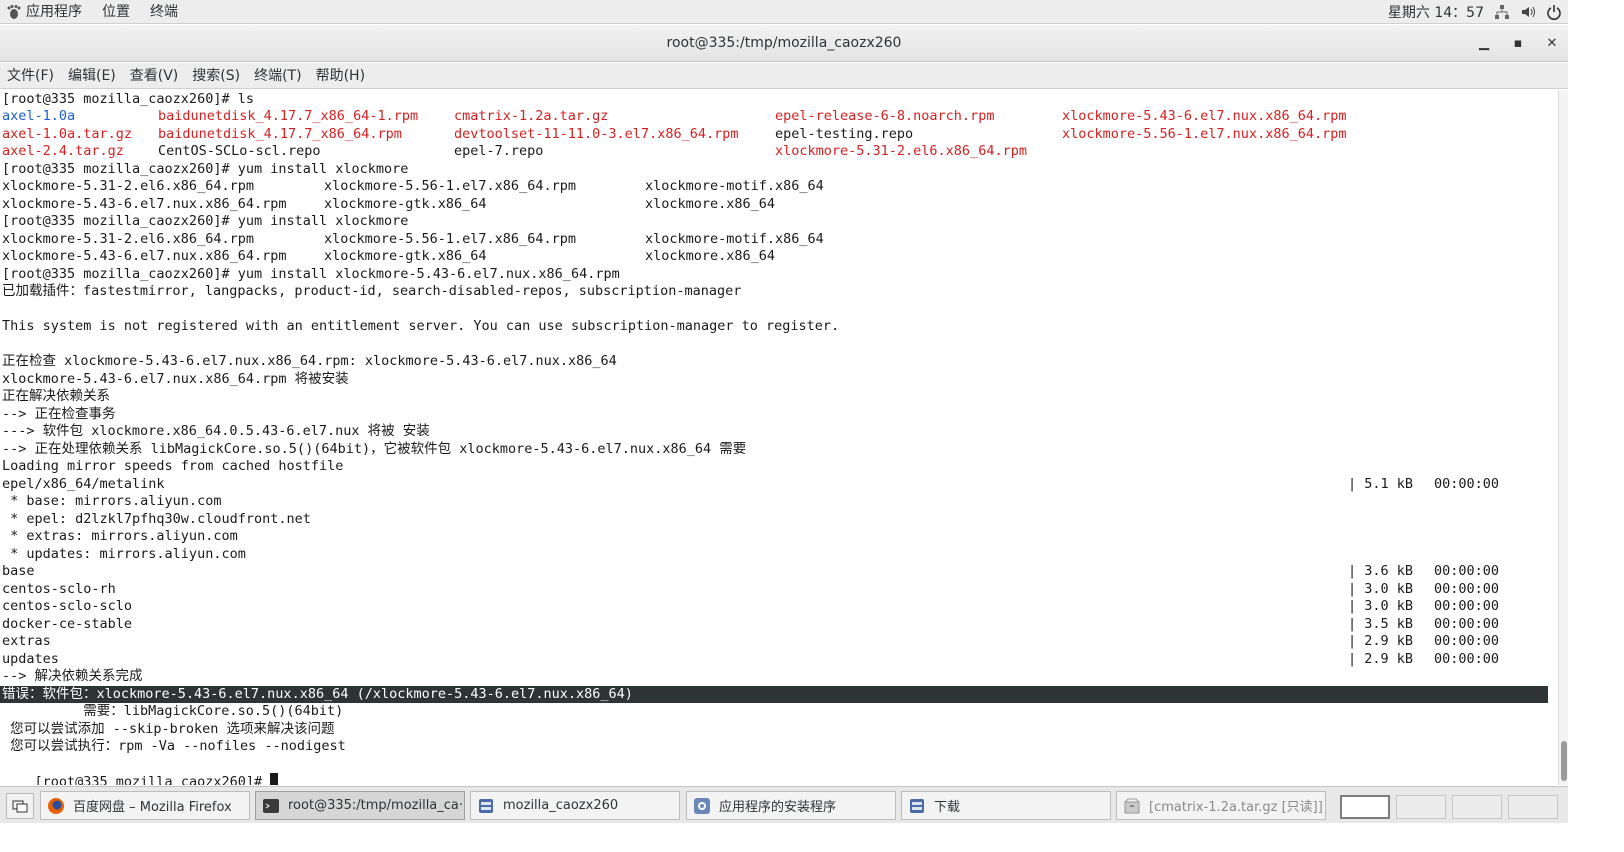 The image size is (1624, 852). Describe the element at coordinates (277, 76) in the screenshot. I see `menu-terminal: 终端(T)` at that location.